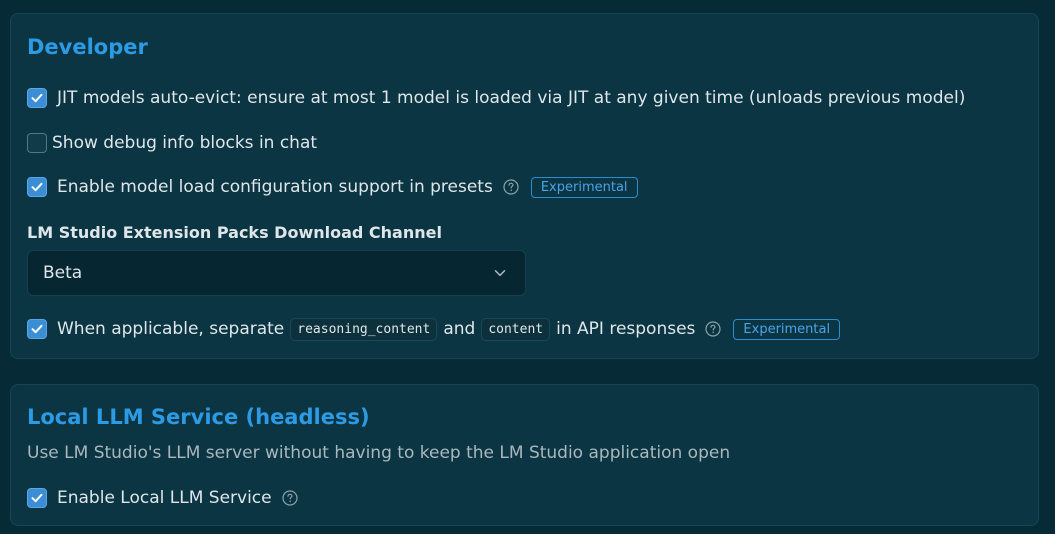 The image size is (1055, 534). I want to click on model-load-config-checkbox, so click(37, 187).